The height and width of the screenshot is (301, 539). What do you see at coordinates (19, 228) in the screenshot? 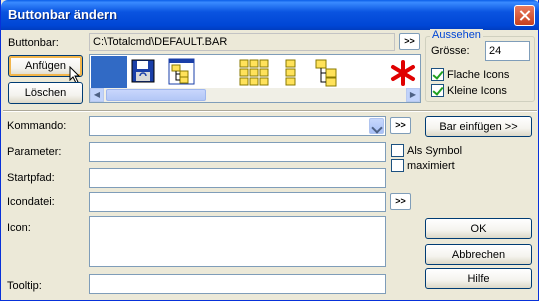
I see `icon-label: Icon:` at bounding box center [19, 228].